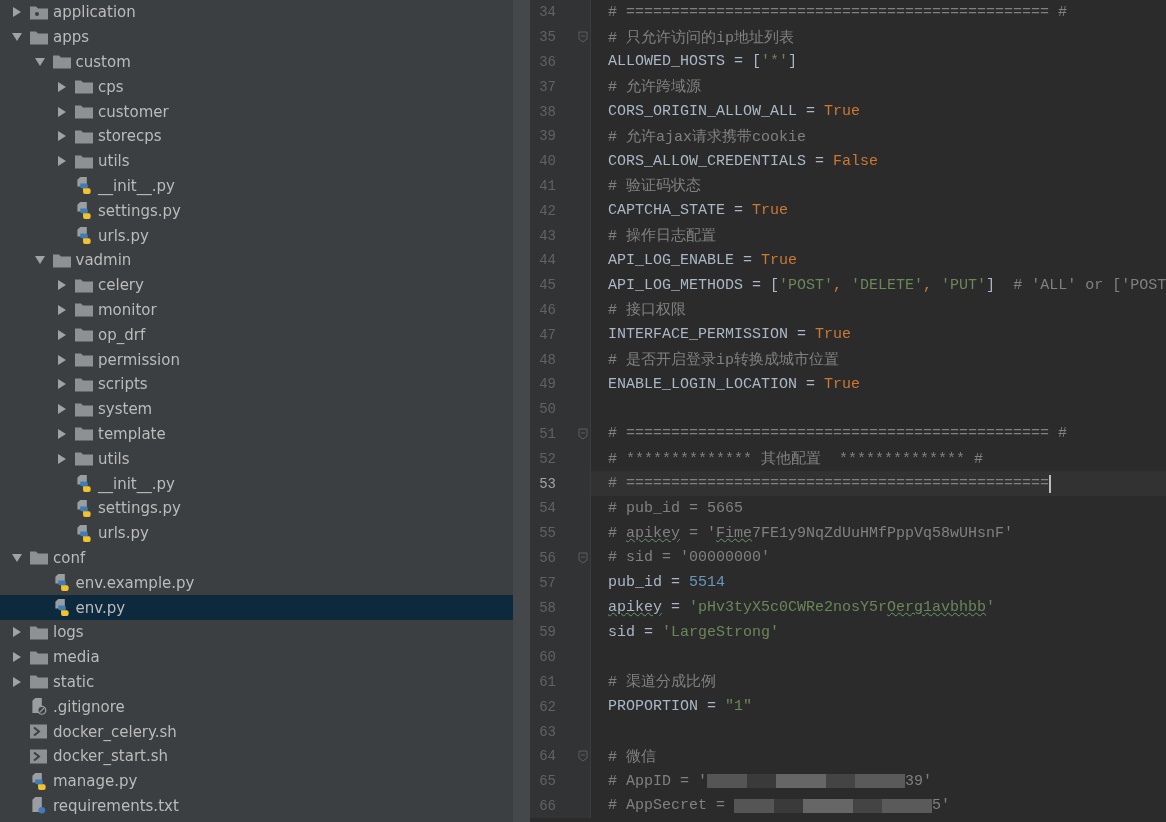  What do you see at coordinates (39, 806) in the screenshot?
I see `text-file-icon` at bounding box center [39, 806].